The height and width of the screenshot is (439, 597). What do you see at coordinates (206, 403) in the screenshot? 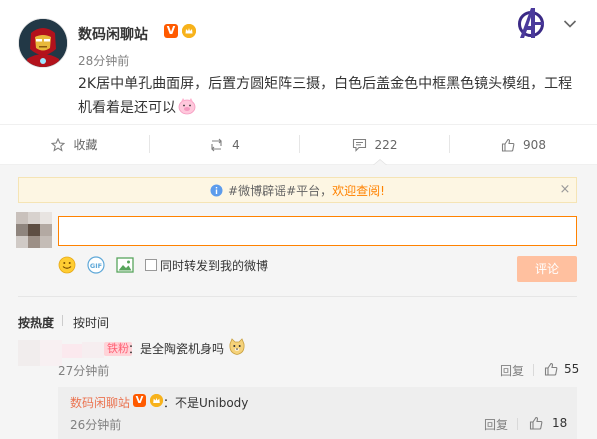
I see `reply-text: ：不是Unibody` at bounding box center [206, 403].